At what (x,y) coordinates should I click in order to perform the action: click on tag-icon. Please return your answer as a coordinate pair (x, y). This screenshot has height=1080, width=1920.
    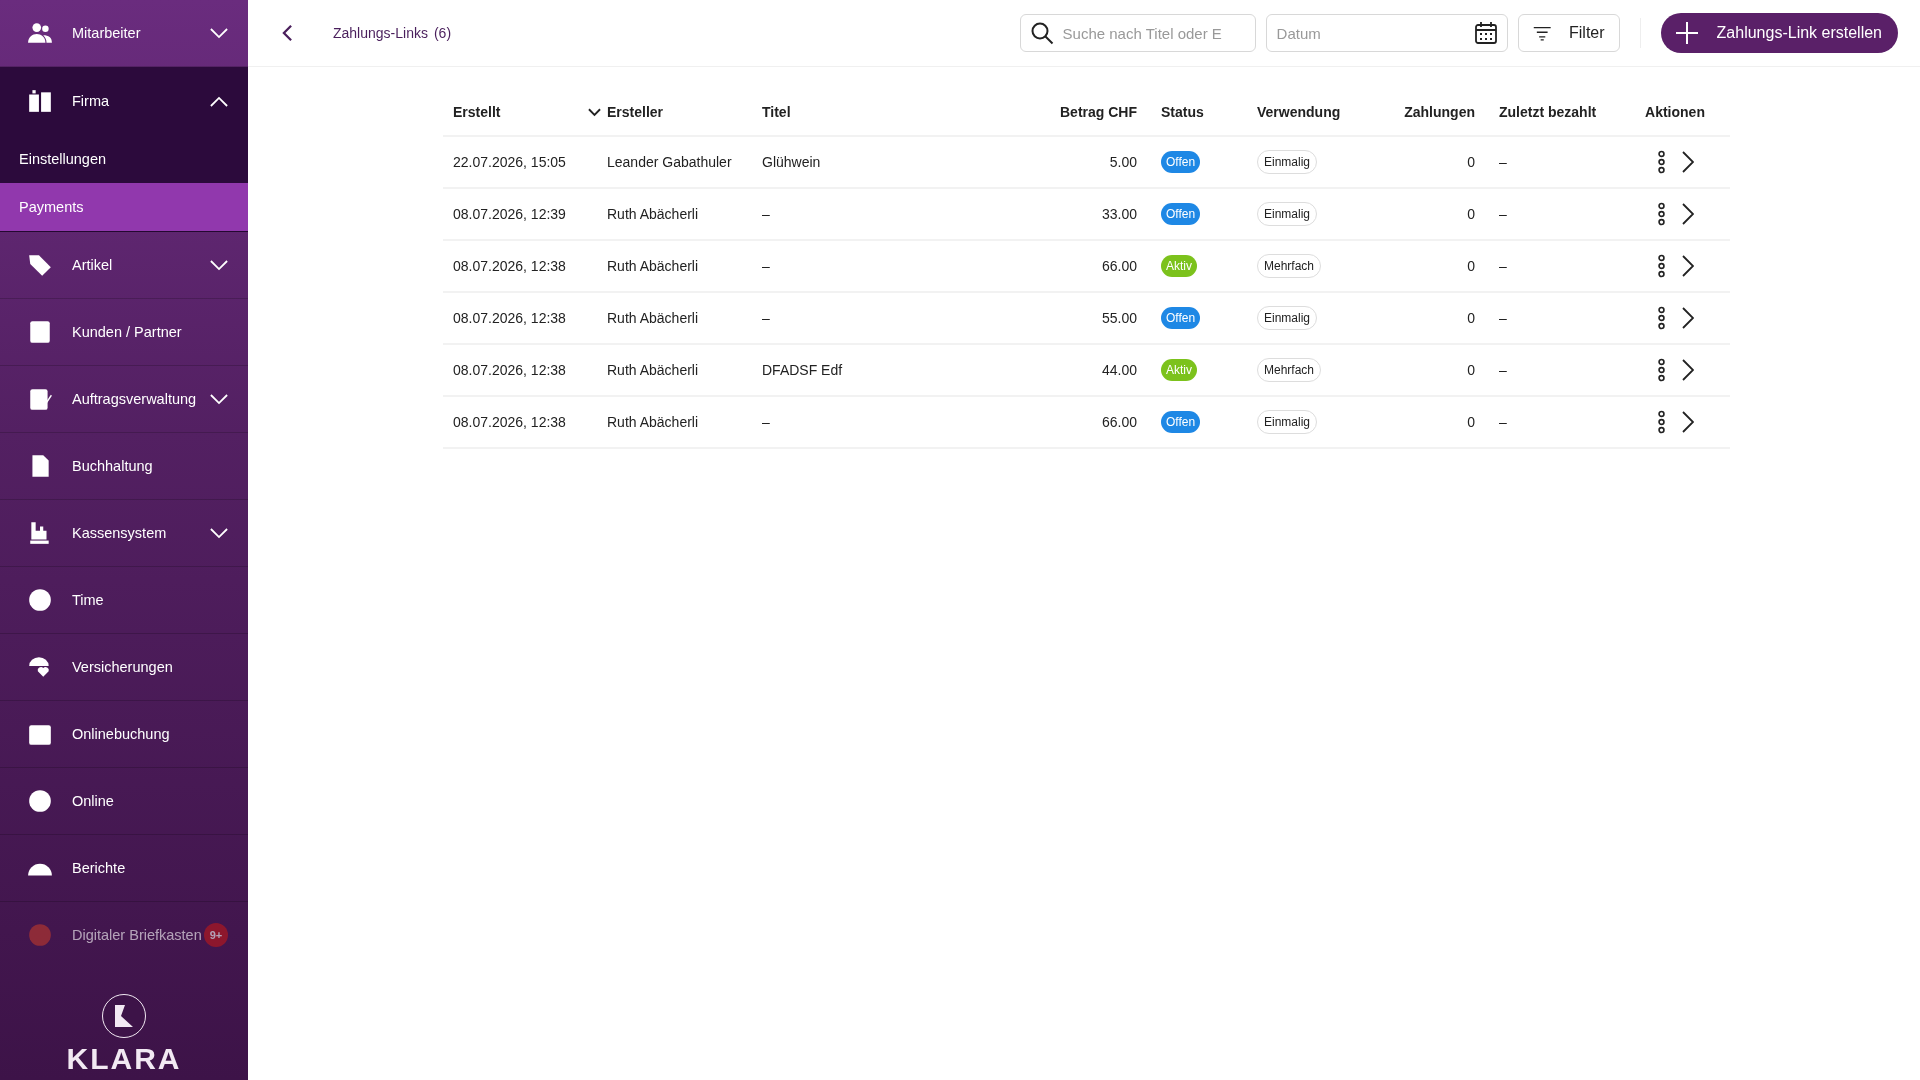
    Looking at the image, I should click on (40, 265).